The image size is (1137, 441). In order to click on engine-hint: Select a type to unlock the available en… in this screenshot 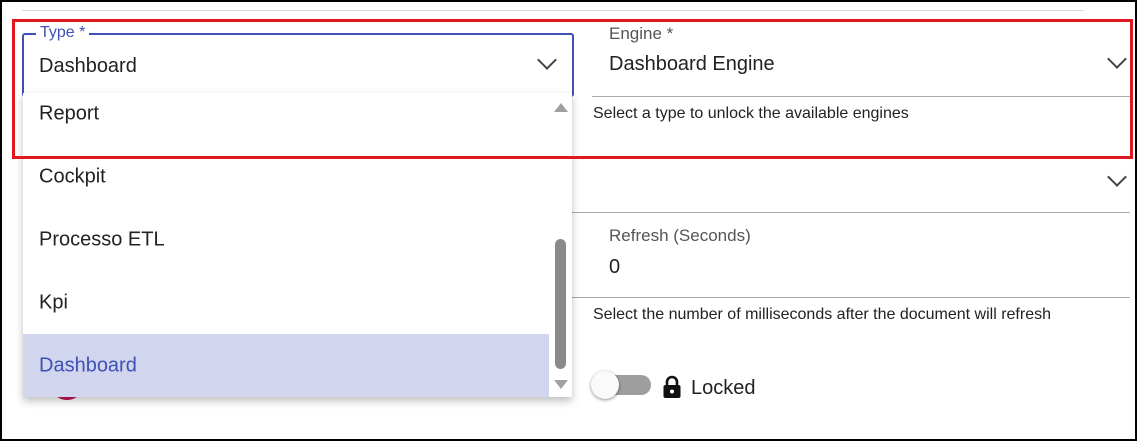, I will do `click(751, 113)`.